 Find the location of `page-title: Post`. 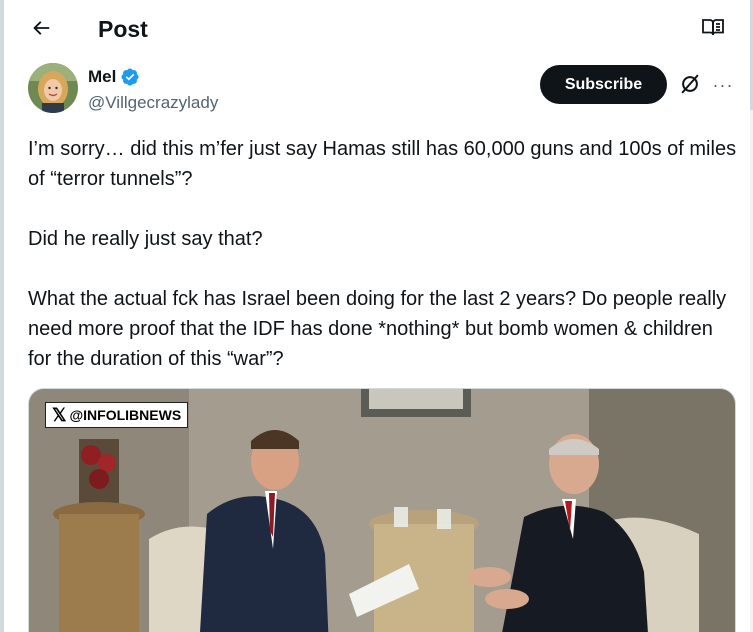

page-title: Post is located at coordinates (123, 29).